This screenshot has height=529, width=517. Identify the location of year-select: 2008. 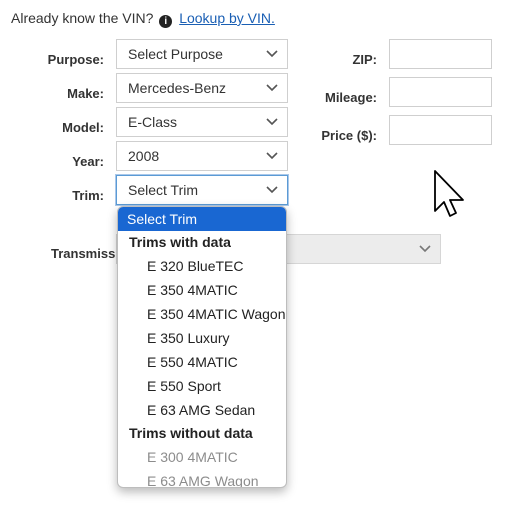
(202, 156).